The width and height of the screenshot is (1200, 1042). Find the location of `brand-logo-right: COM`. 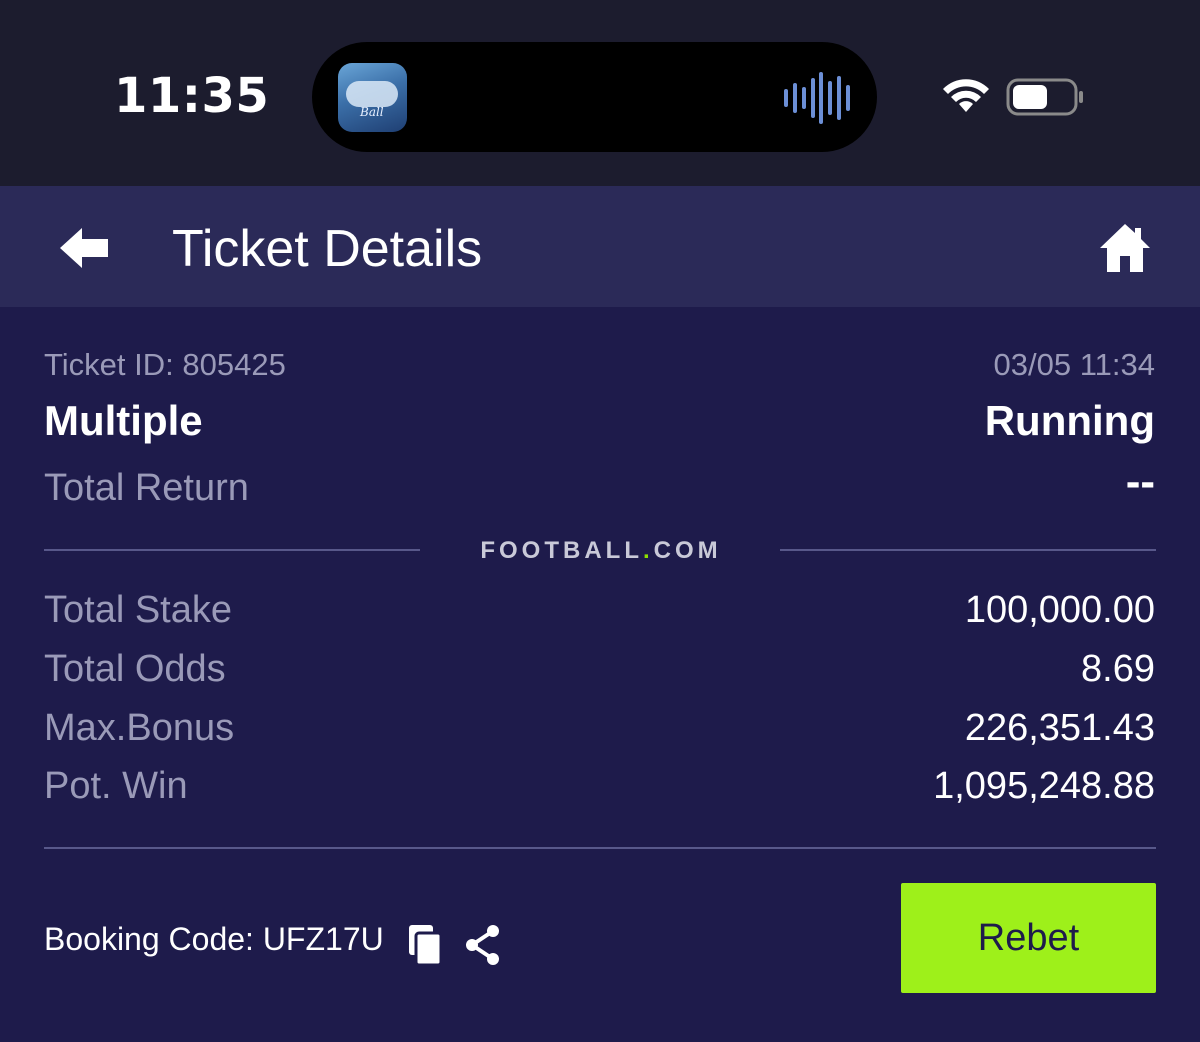

brand-logo-right: COM is located at coordinates (687, 550).